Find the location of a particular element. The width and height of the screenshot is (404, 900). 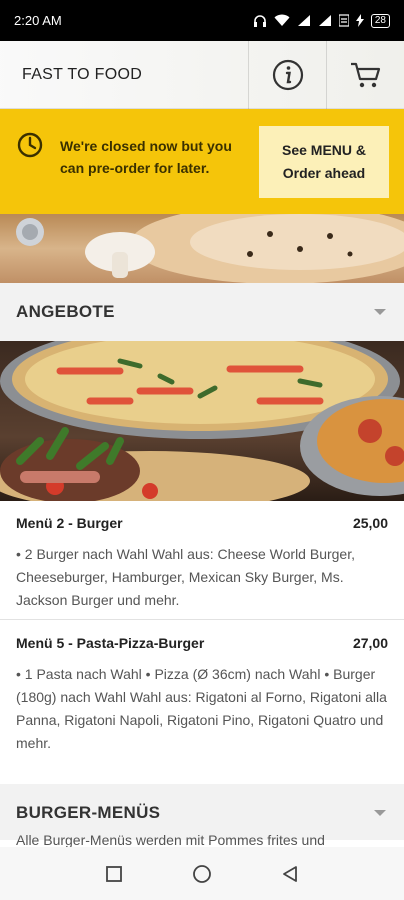

home-circle-icon is located at coordinates (202, 874).